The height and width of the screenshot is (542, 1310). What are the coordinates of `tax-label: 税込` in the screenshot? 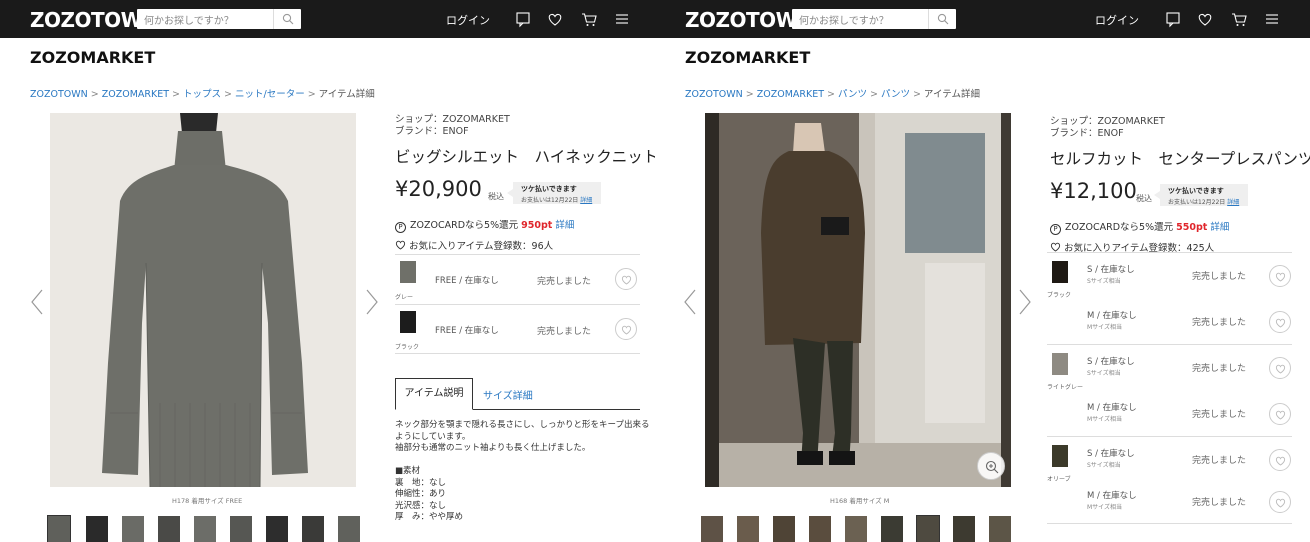 It's located at (1144, 198).